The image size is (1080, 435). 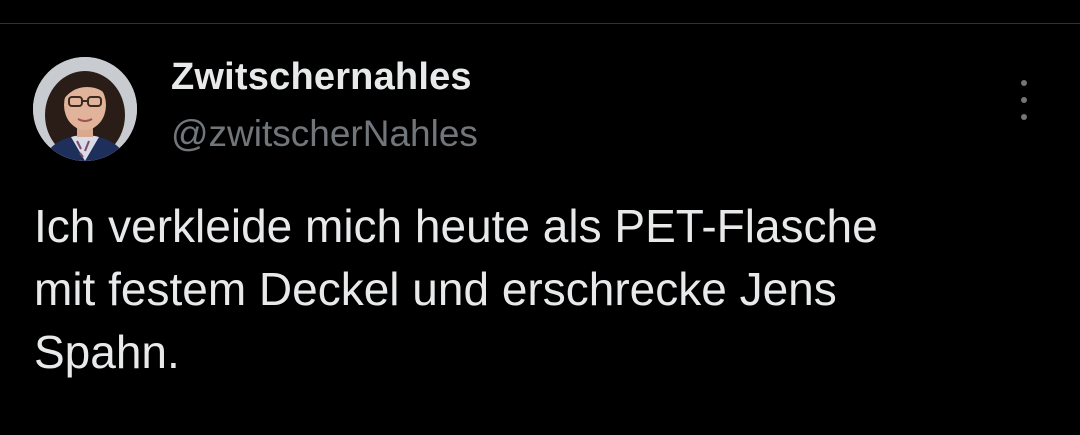 I want to click on user-handle: @zwitscherNahles, so click(x=324, y=134).